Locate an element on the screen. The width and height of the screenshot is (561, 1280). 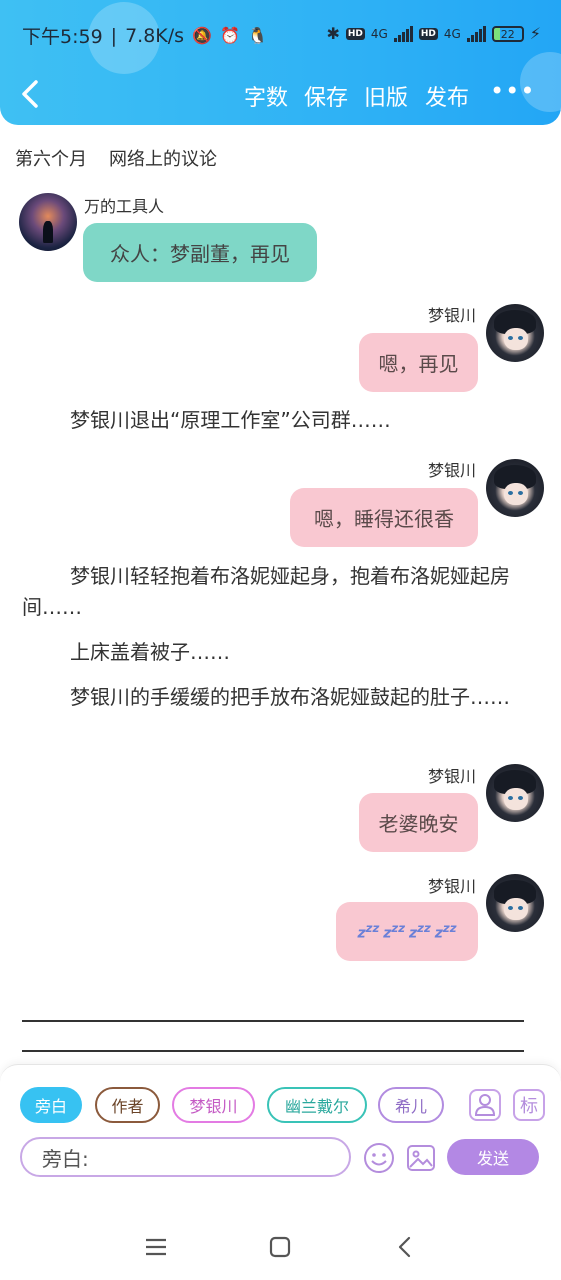
status-time: 下午5:59 is located at coordinates (62, 37).